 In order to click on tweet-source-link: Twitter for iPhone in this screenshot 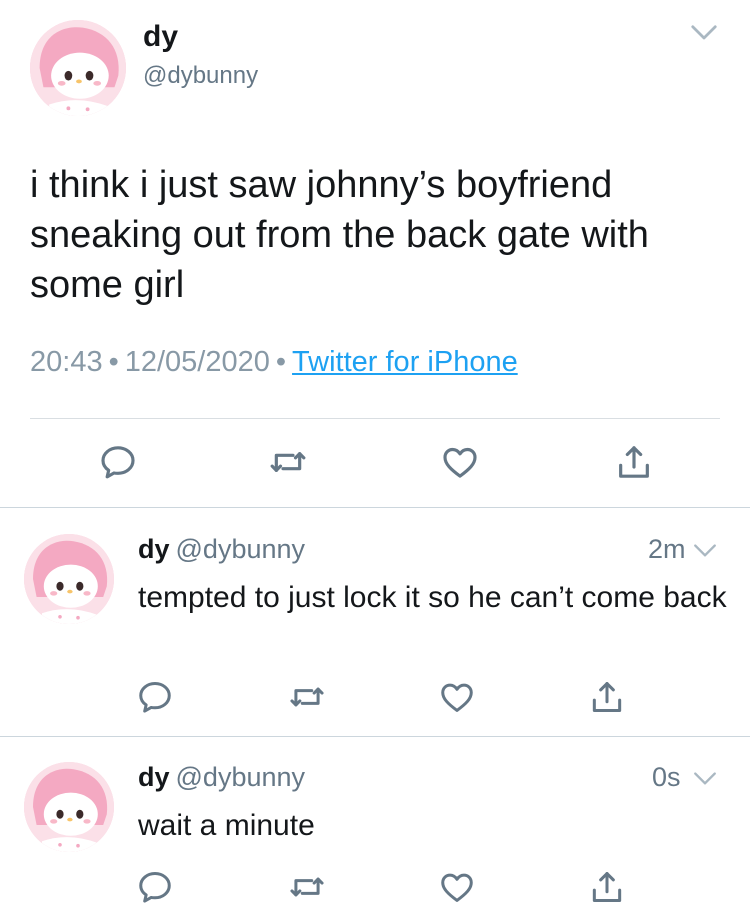, I will do `click(405, 362)`.